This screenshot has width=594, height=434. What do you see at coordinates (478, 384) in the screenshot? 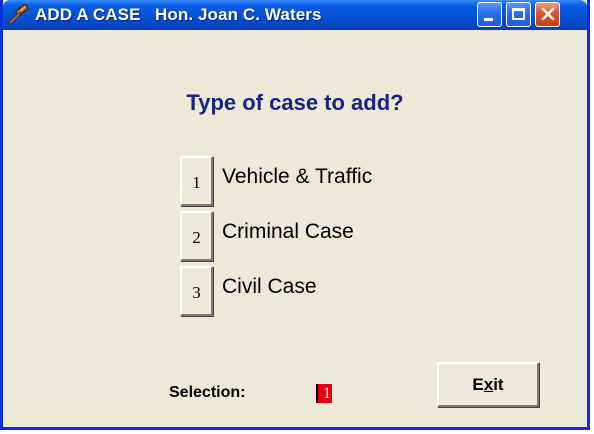
I see `exit-label-pre: E` at bounding box center [478, 384].